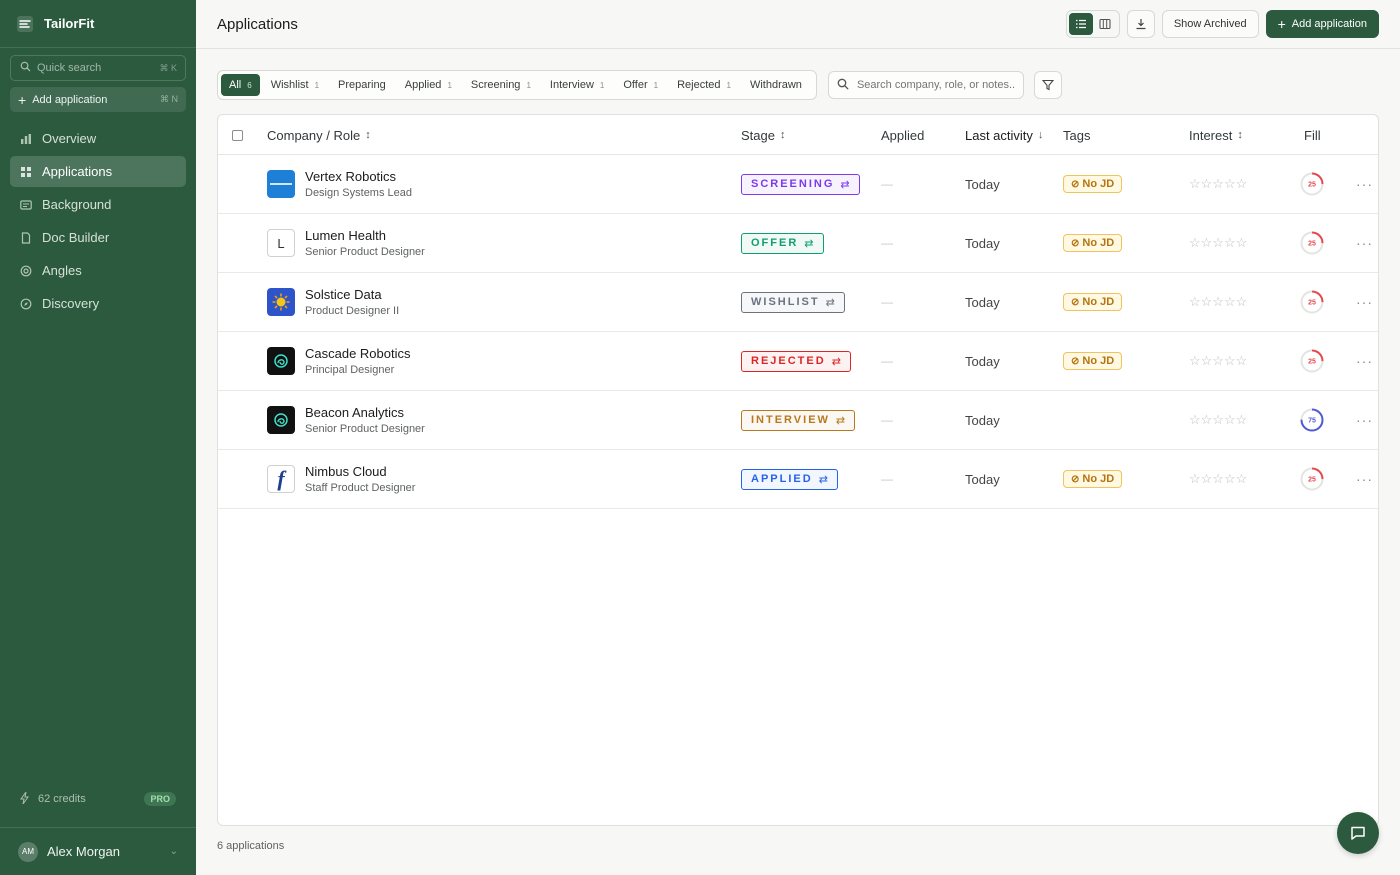 The image size is (1400, 875). I want to click on sidebar-item-label: Discovery, so click(71, 303).